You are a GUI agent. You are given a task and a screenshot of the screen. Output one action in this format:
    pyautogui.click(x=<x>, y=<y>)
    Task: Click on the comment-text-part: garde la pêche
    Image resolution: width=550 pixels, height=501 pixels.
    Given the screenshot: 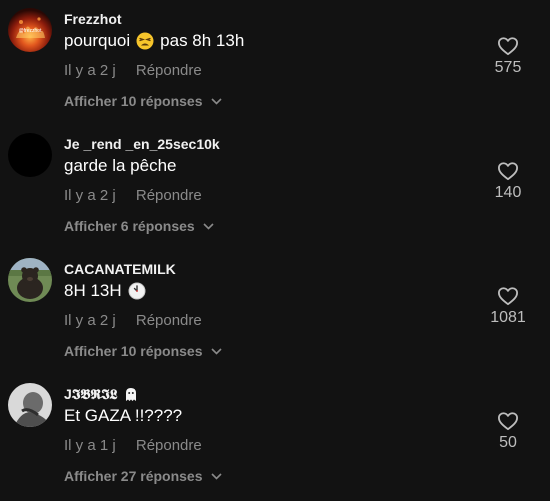 What is the action you would take?
    pyautogui.click(x=120, y=165)
    